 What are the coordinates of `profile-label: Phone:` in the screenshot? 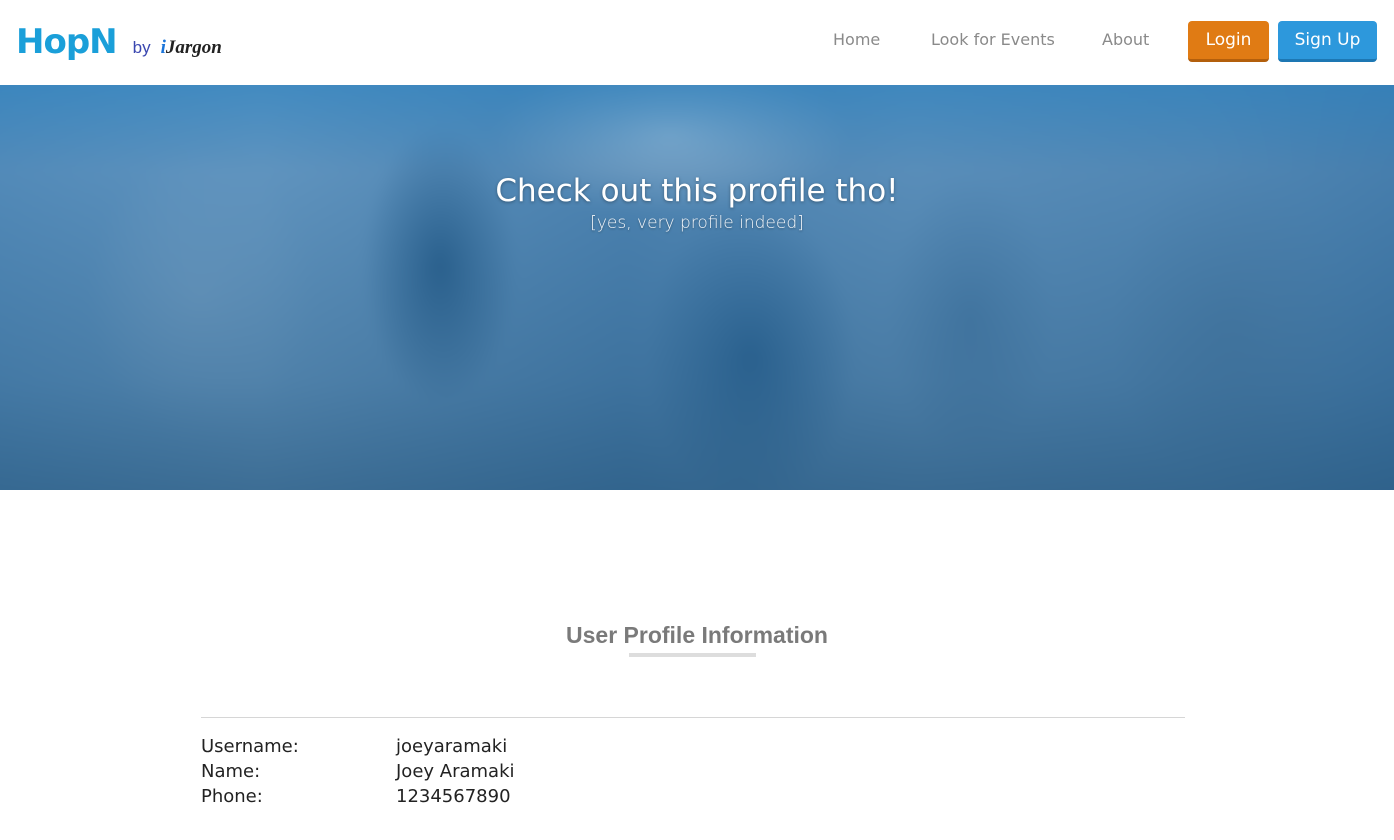 It's located at (232, 796).